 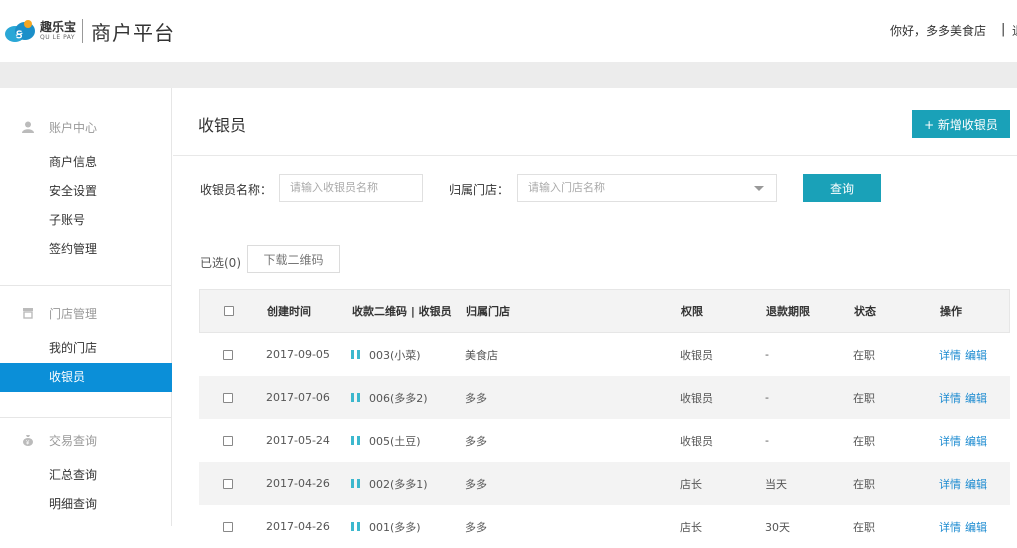 What do you see at coordinates (289, 311) in the screenshot?
I see `col-created-time: 创建时间` at bounding box center [289, 311].